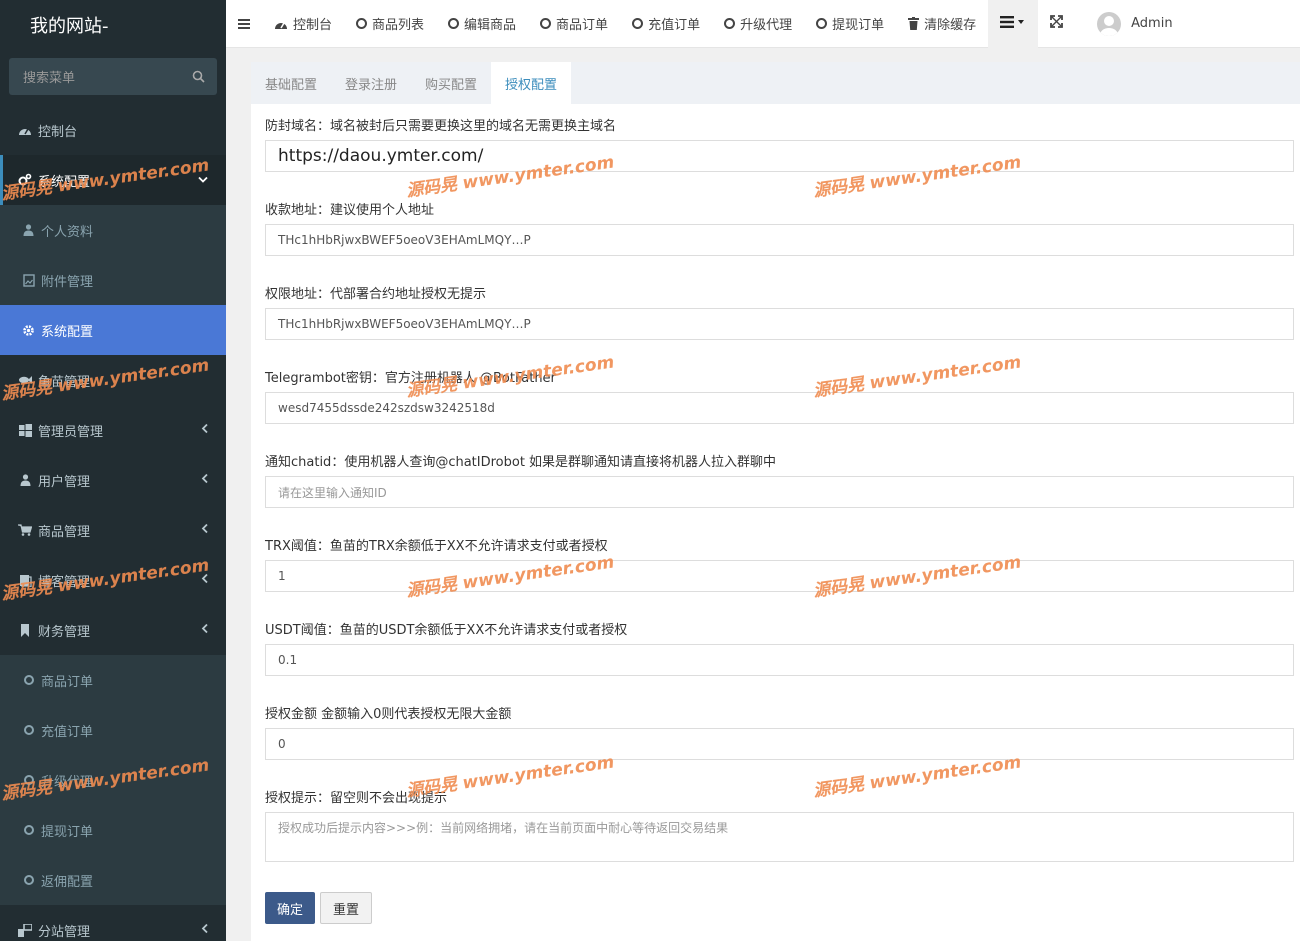  Describe the element at coordinates (25, 430) in the screenshot. I see `windows-icon` at that location.